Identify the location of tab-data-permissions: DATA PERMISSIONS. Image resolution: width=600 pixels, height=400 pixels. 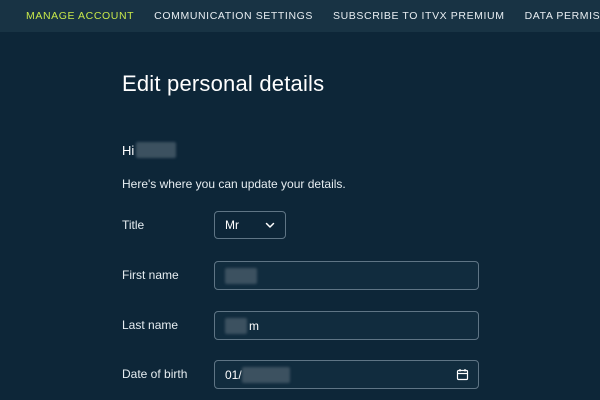
(562, 16).